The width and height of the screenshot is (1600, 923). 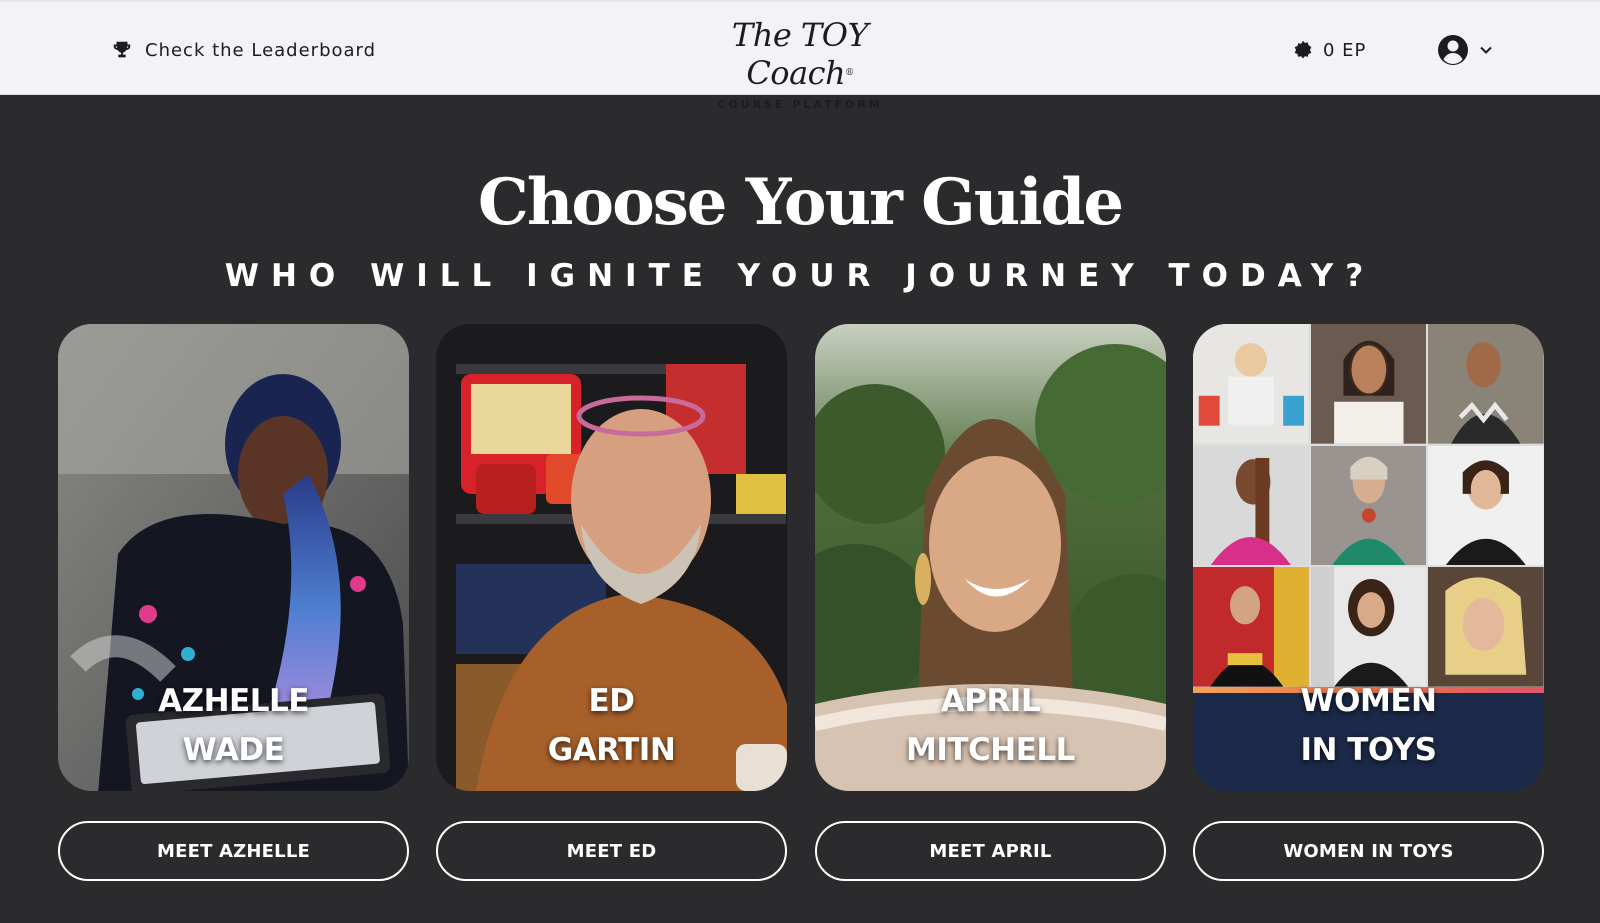 What do you see at coordinates (1368, 726) in the screenshot?
I see `guide-name: WOMEN IN TOYS` at bounding box center [1368, 726].